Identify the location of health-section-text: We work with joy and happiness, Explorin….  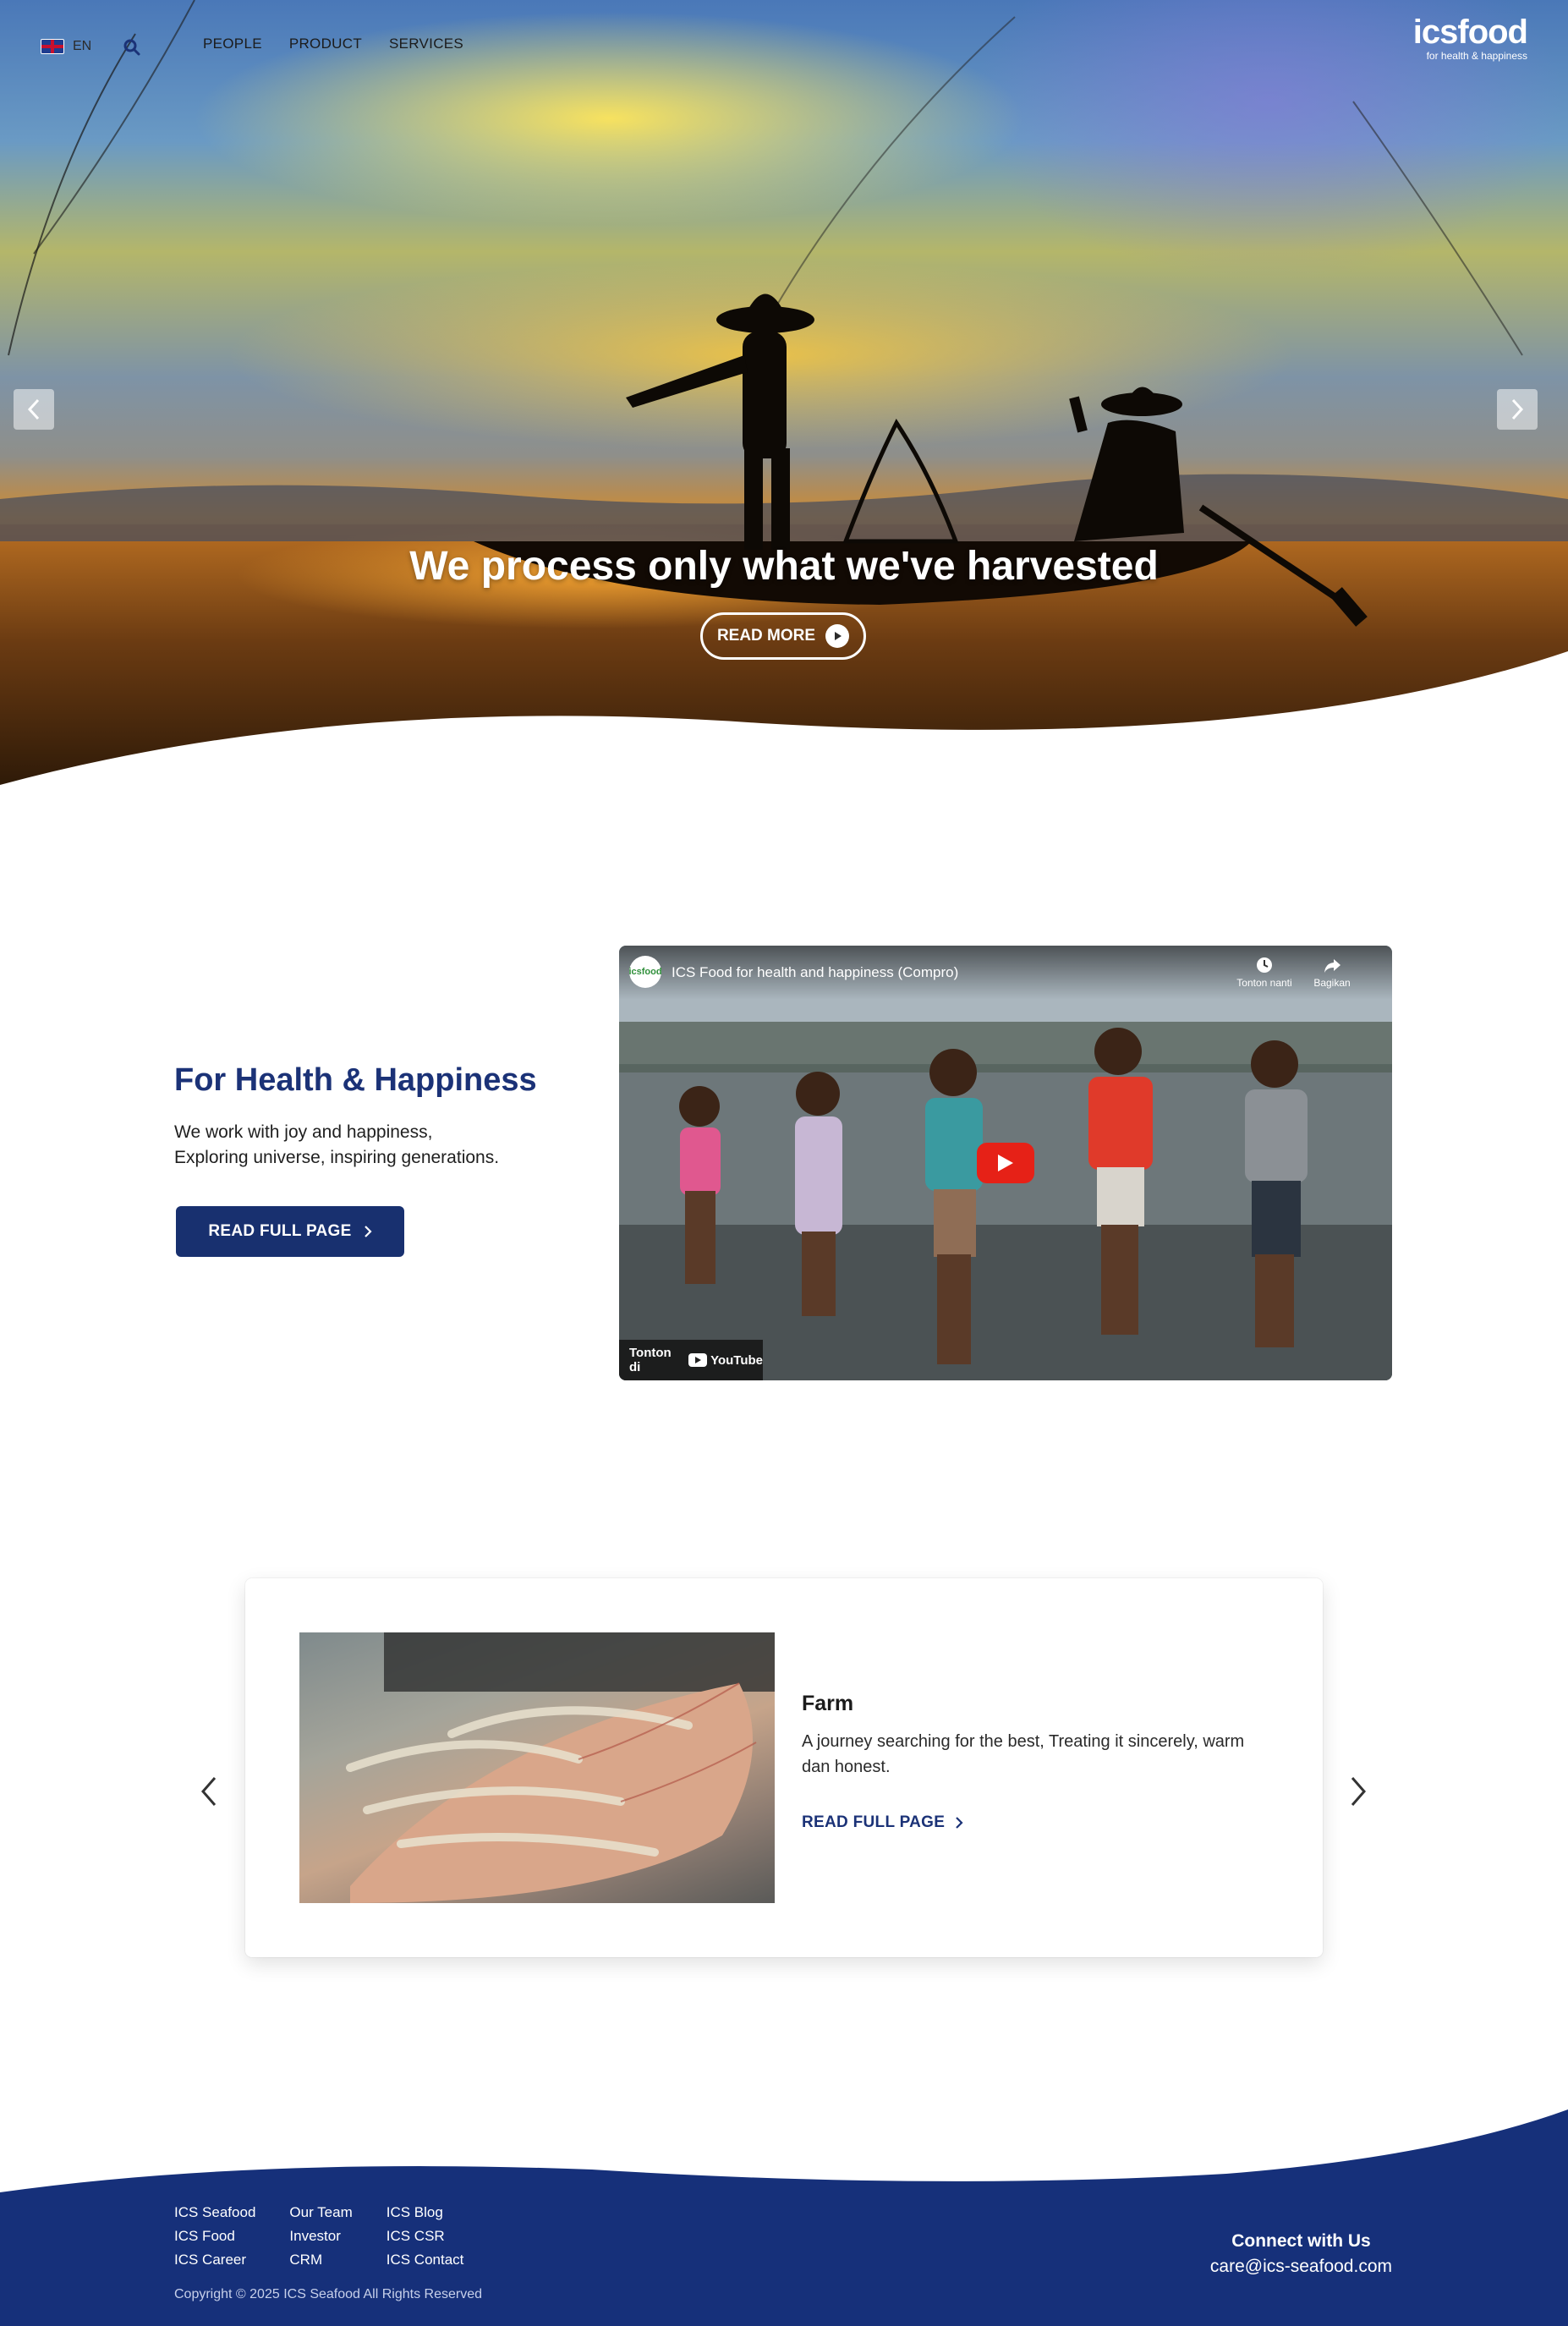
(336, 1145).